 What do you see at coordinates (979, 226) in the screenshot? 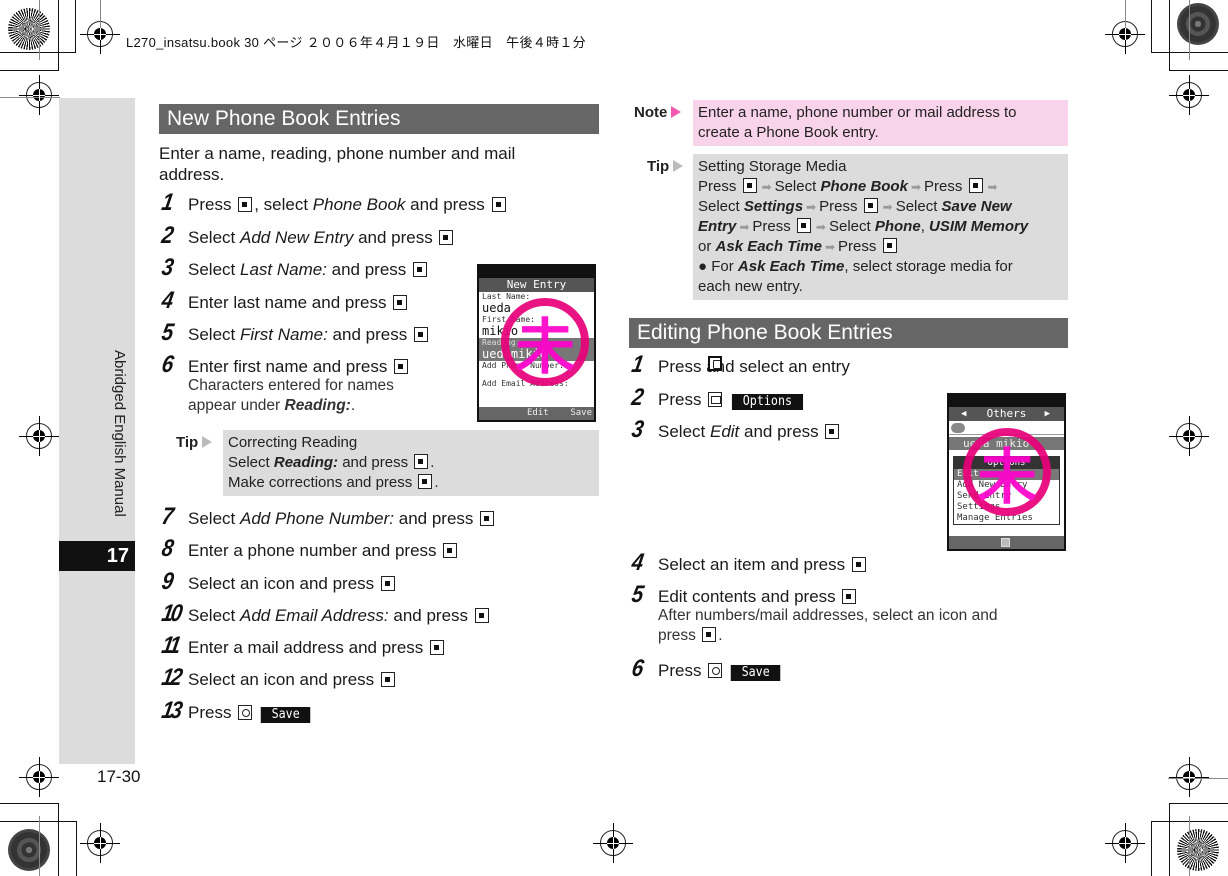
I see `menu-item-ref: USIM Memory` at bounding box center [979, 226].